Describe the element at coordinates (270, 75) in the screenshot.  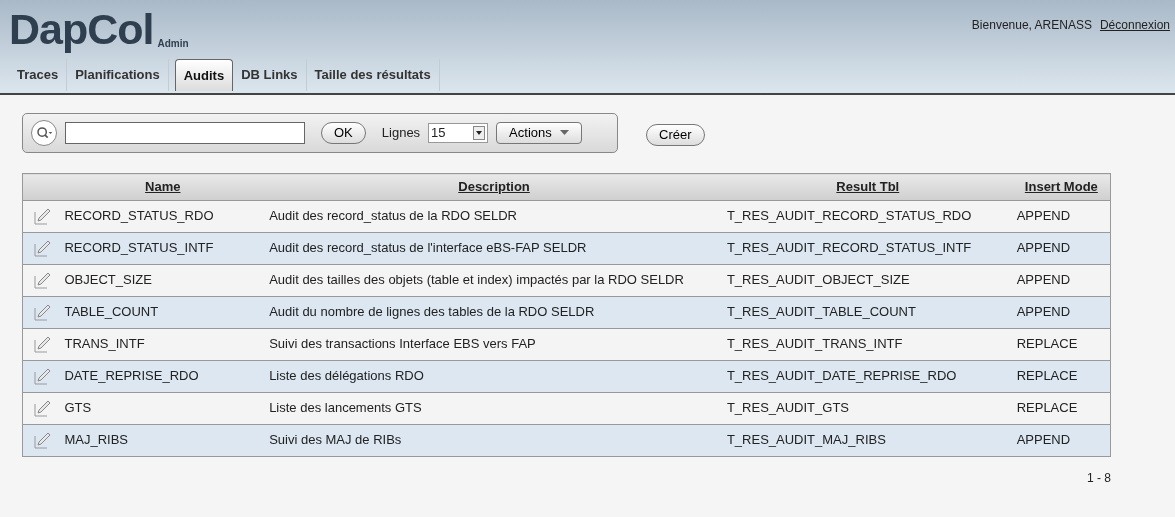
I see `nav-tab: DB Links` at that location.